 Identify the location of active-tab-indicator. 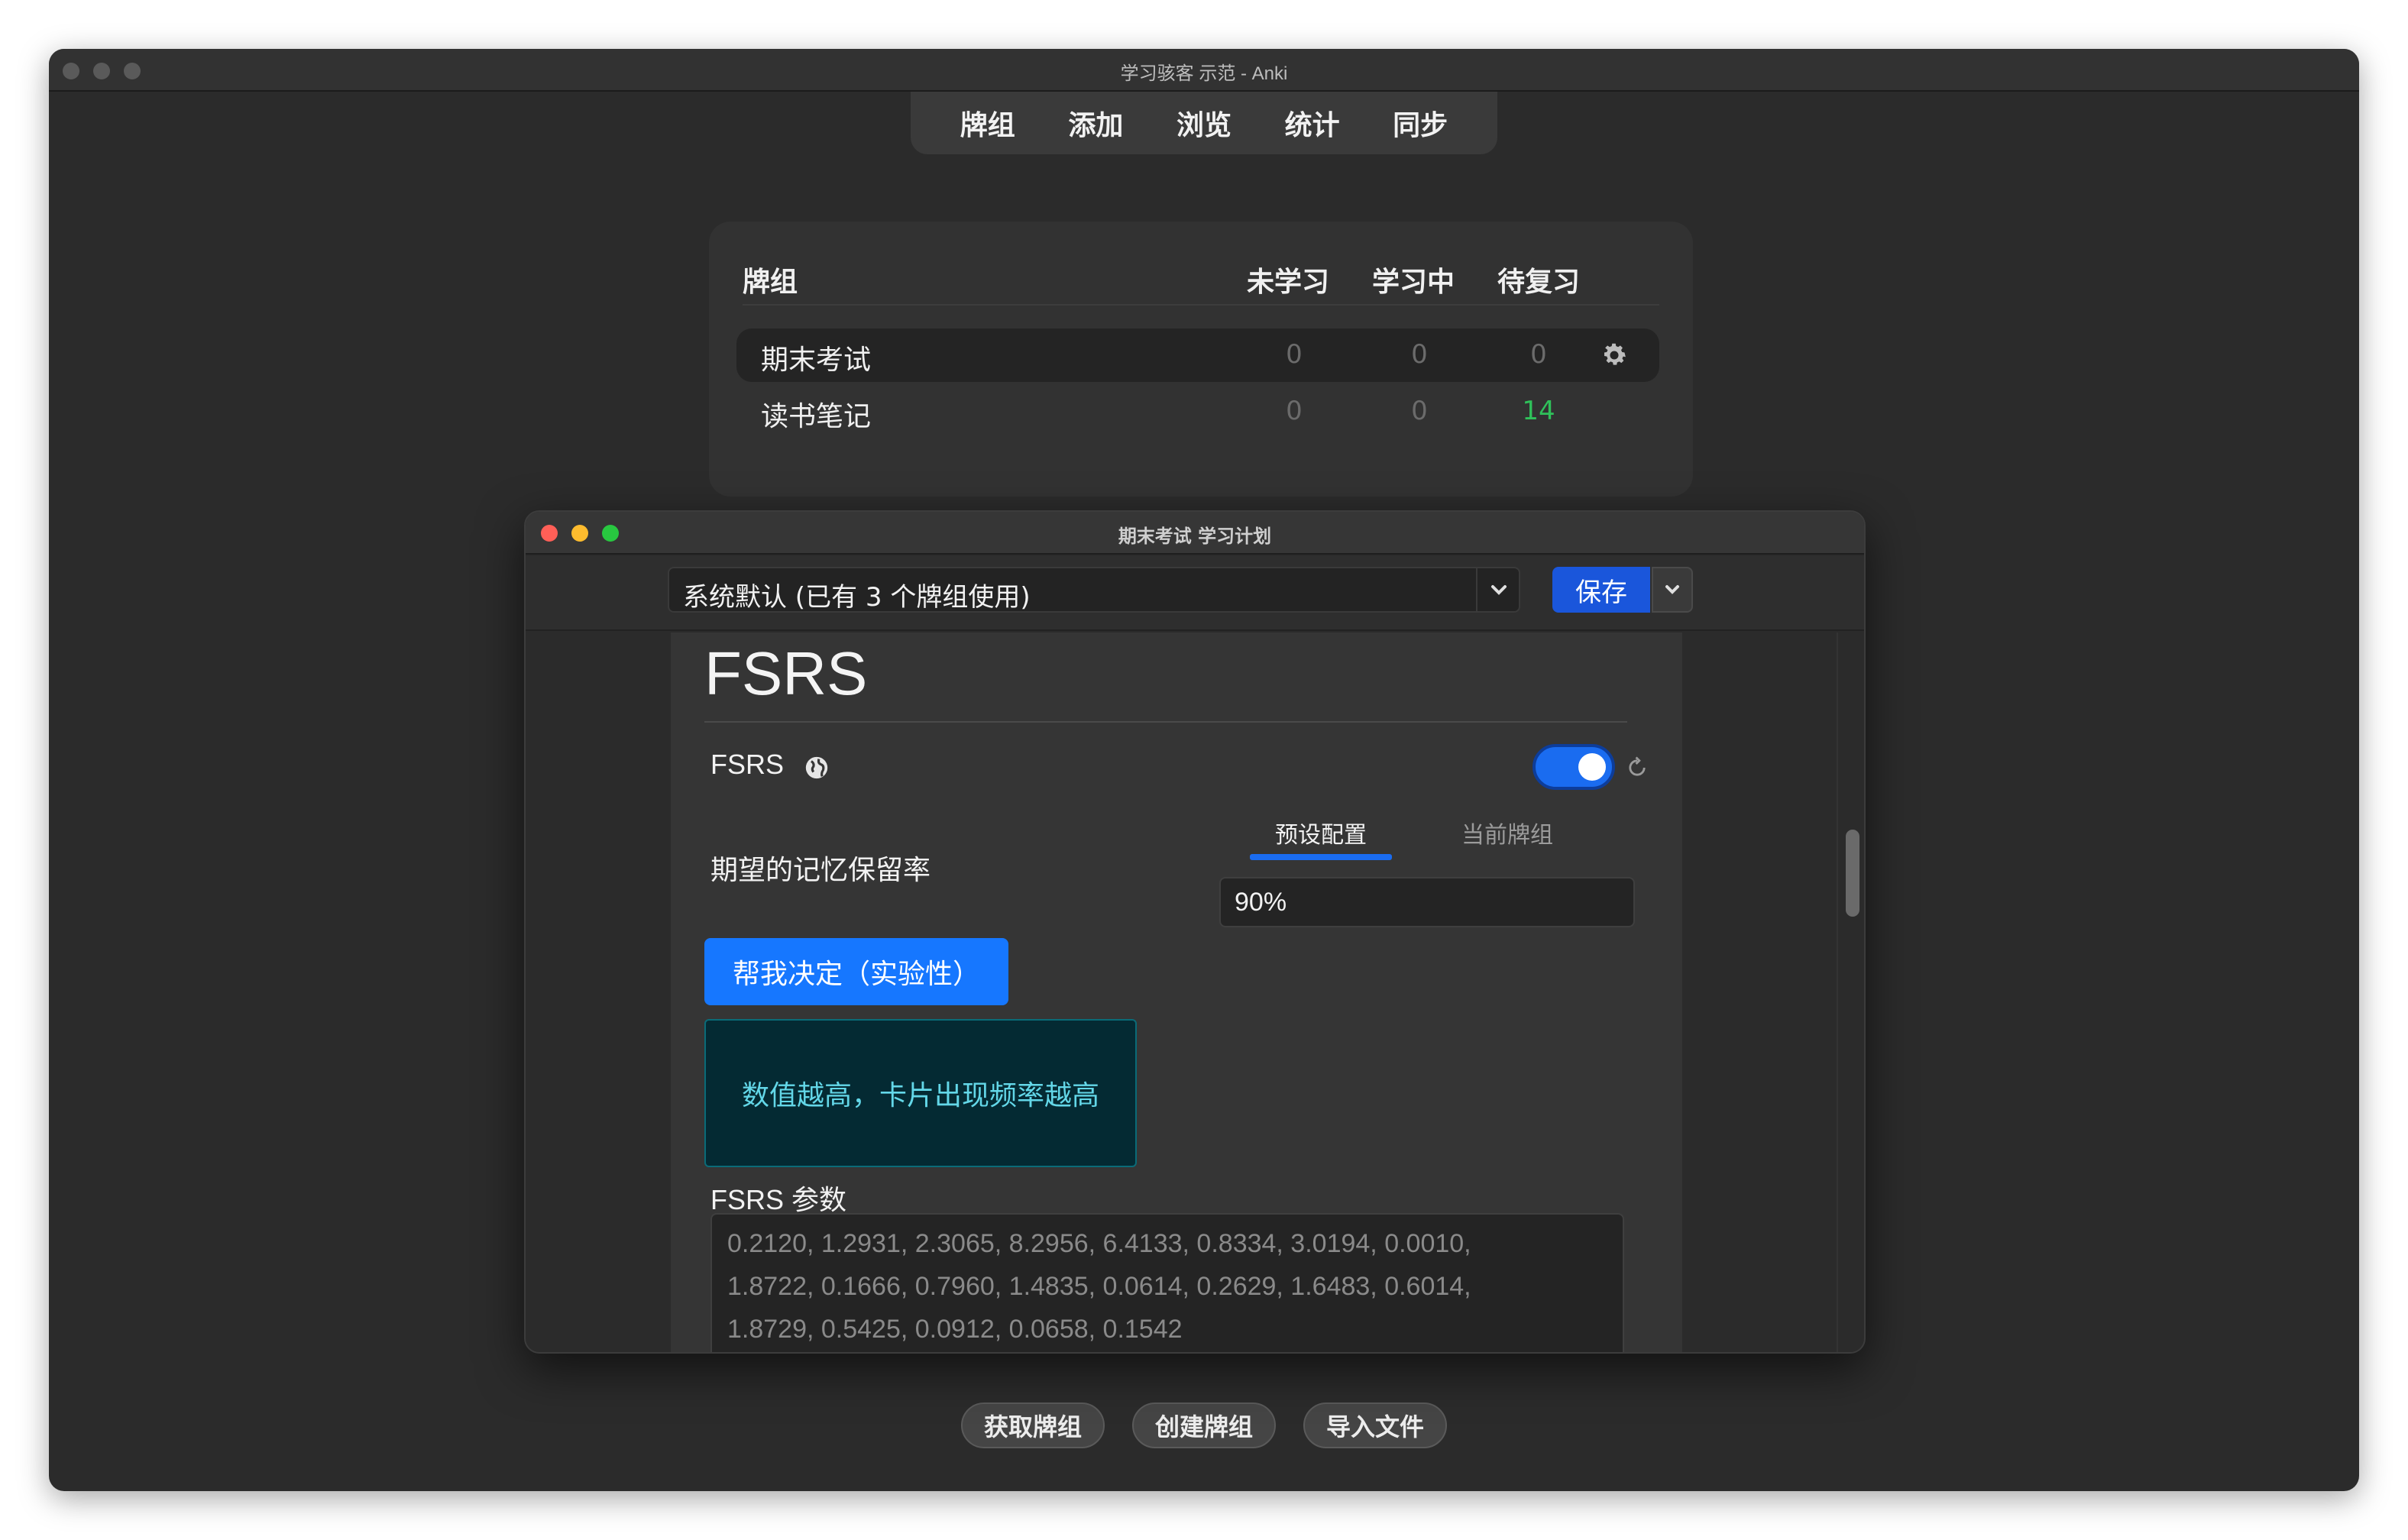
(1321, 857).